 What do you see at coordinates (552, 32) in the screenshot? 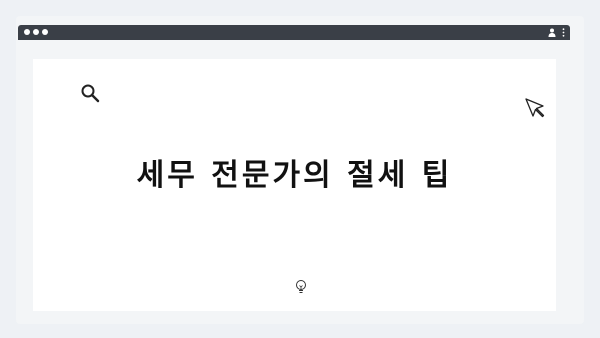
I see `user-icon` at bounding box center [552, 32].